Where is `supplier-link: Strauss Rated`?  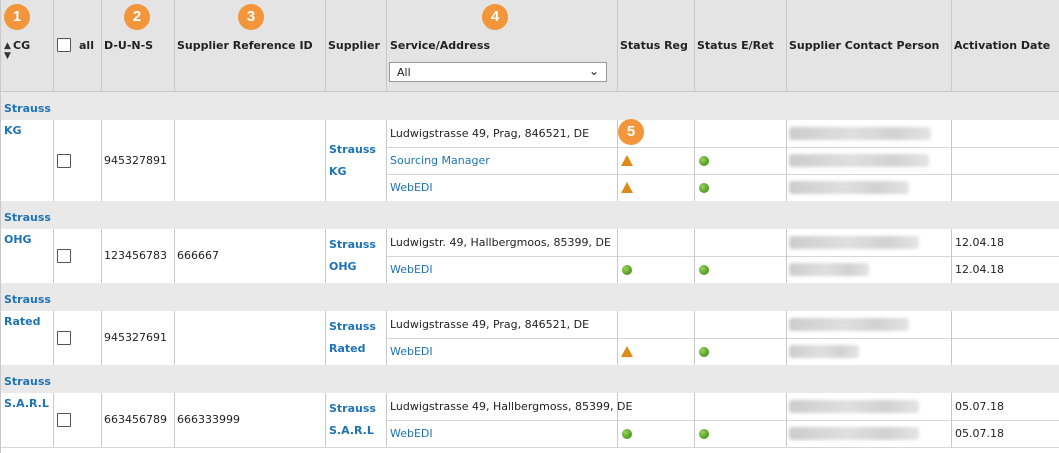 supplier-link: Strauss Rated is located at coordinates (357, 338).